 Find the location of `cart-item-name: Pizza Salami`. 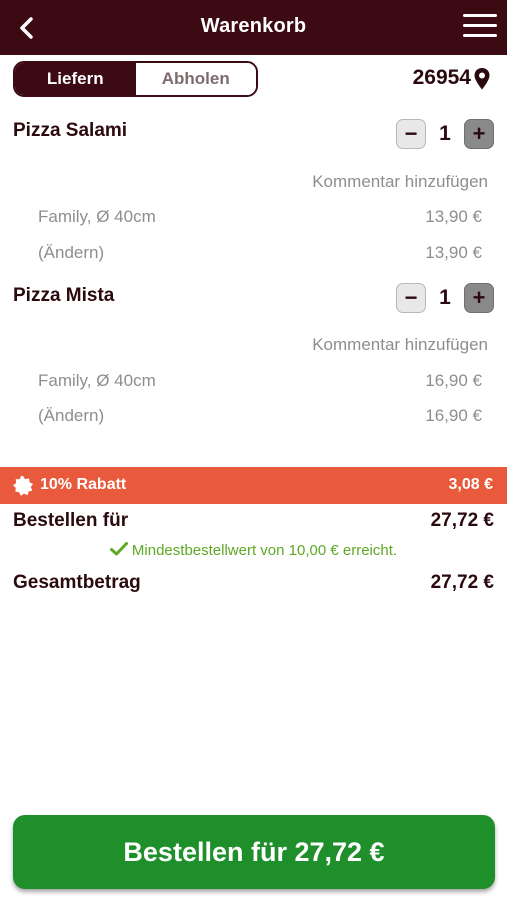

cart-item-name: Pizza Salami is located at coordinates (70, 130).